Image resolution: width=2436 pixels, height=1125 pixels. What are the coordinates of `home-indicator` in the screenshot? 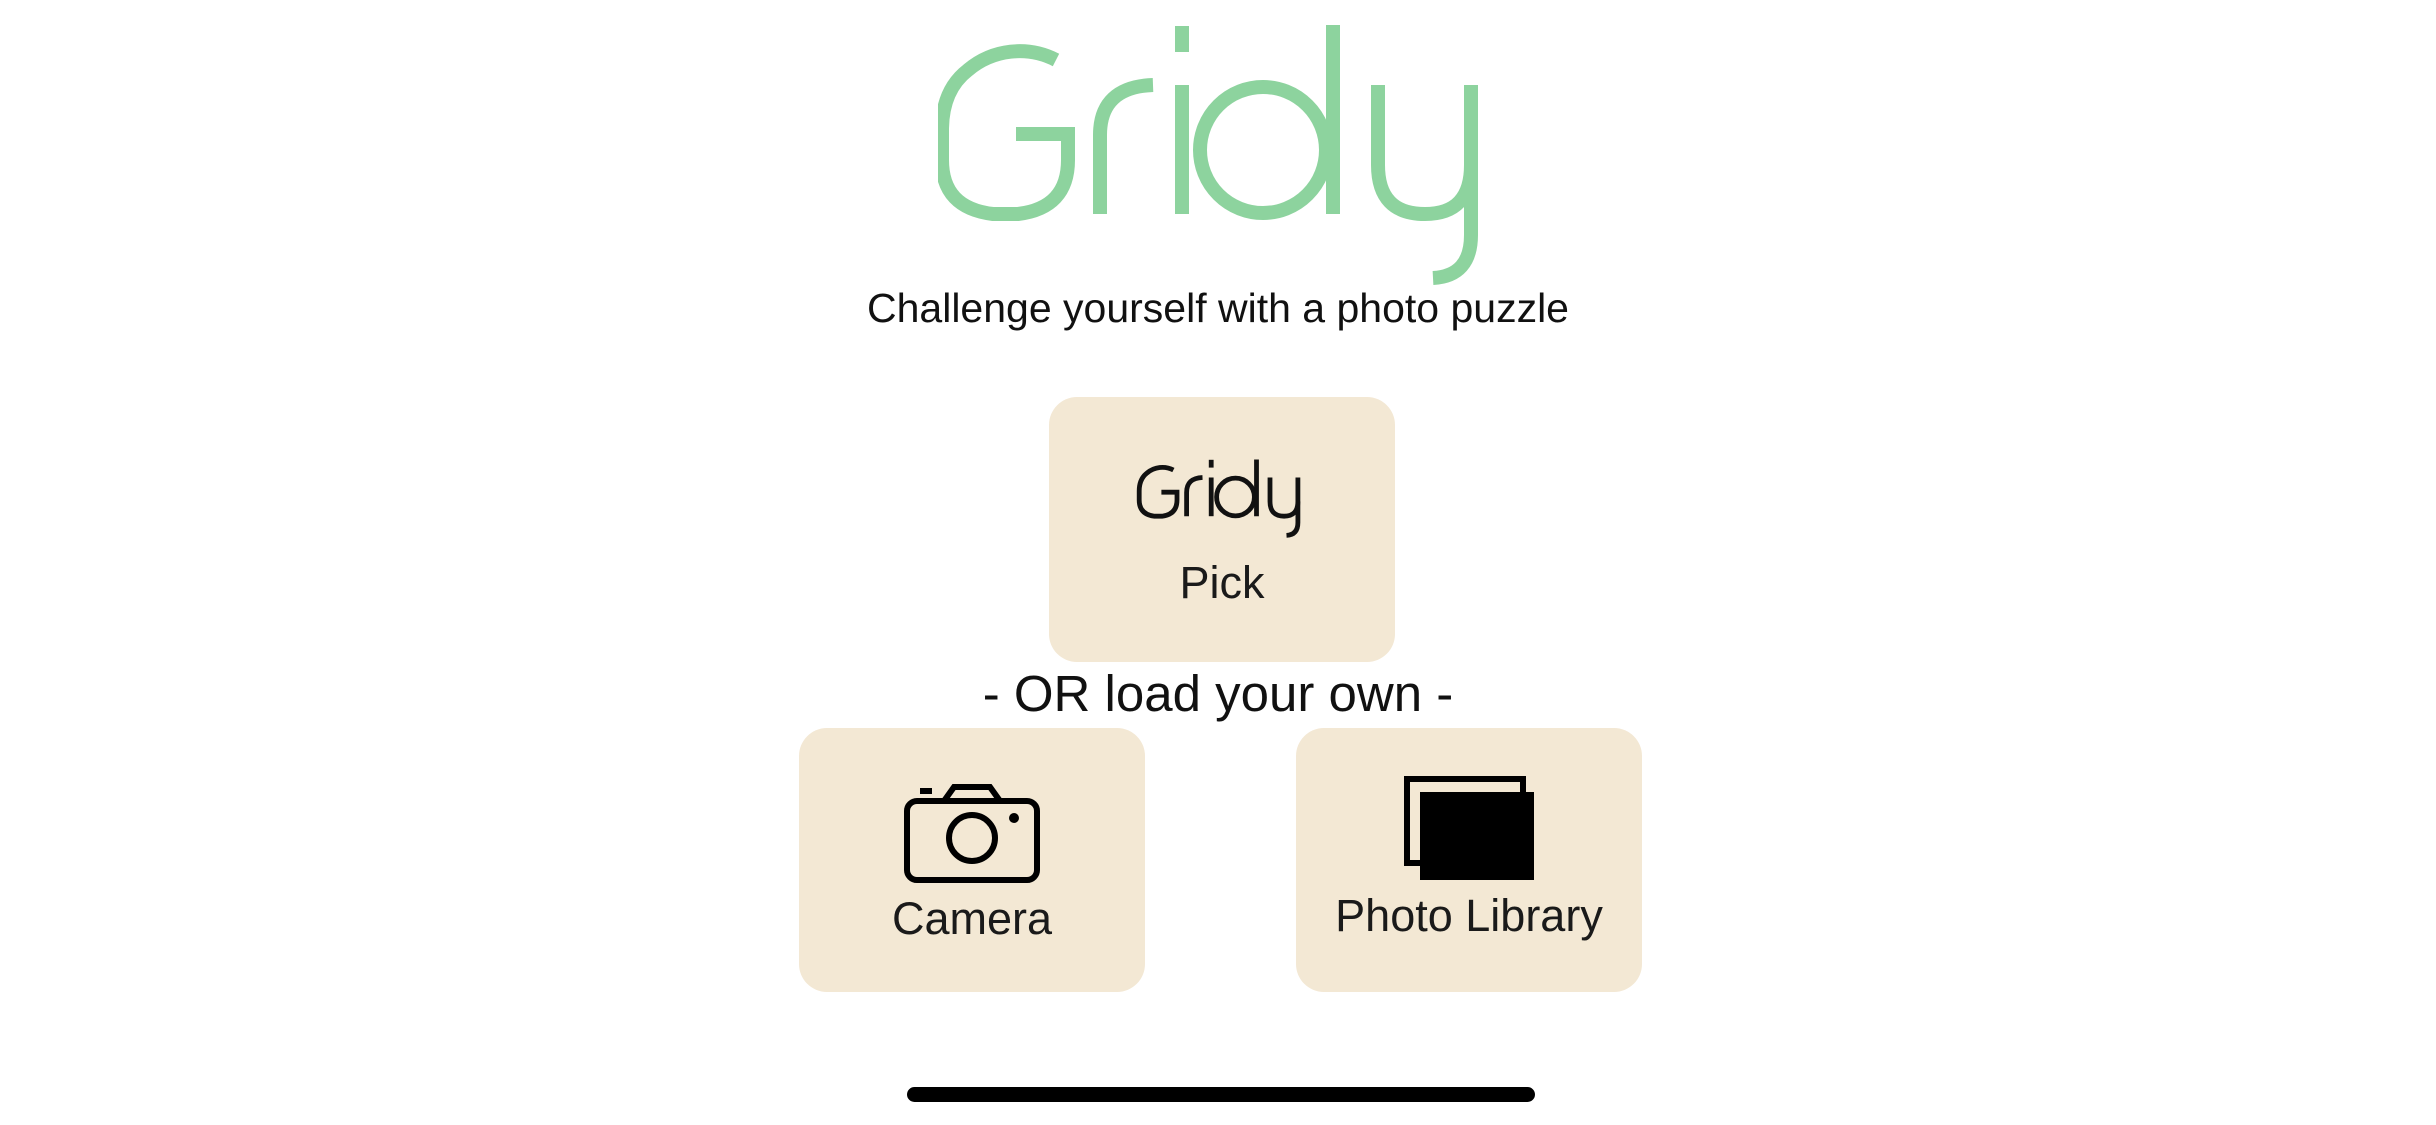 It's located at (1221, 1094).